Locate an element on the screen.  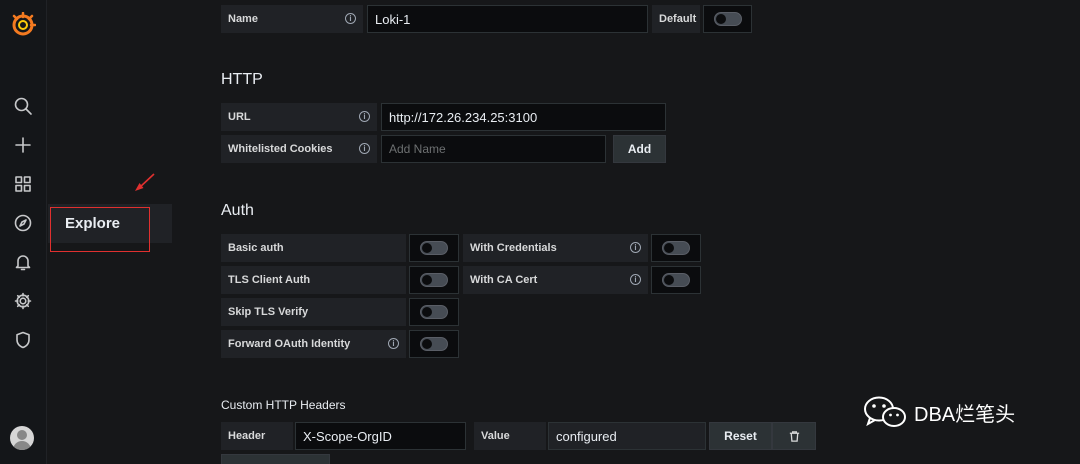
forward-oauth-toggle is located at coordinates (434, 344).